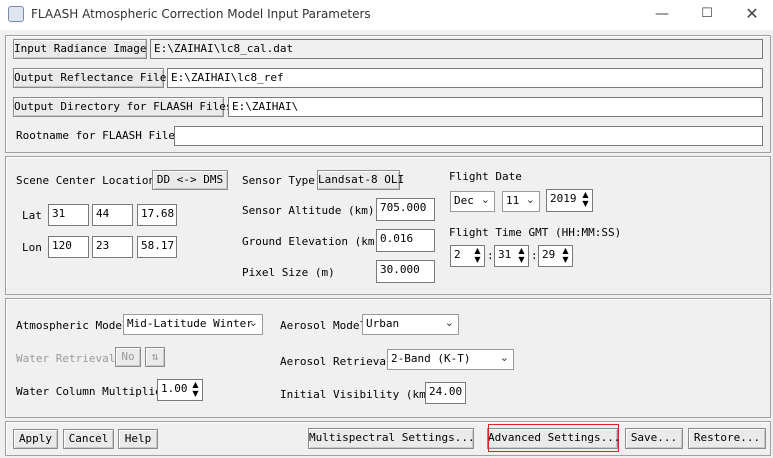  Describe the element at coordinates (549, 254) in the screenshot. I see `second-value: 29` at that location.